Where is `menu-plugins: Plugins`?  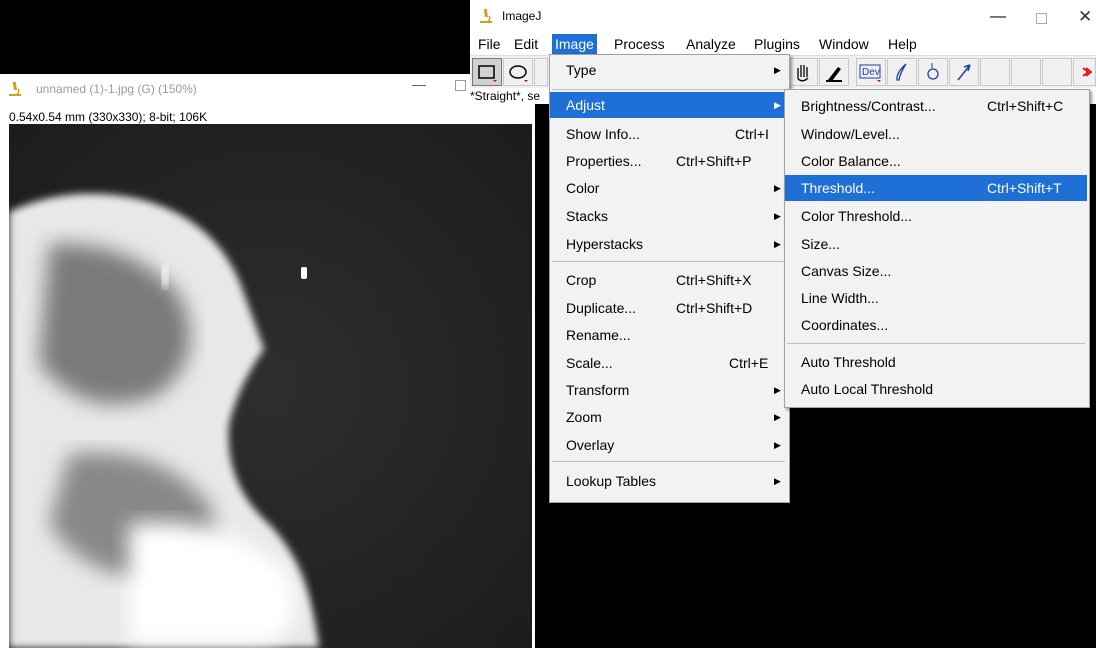 menu-plugins: Plugins is located at coordinates (777, 44).